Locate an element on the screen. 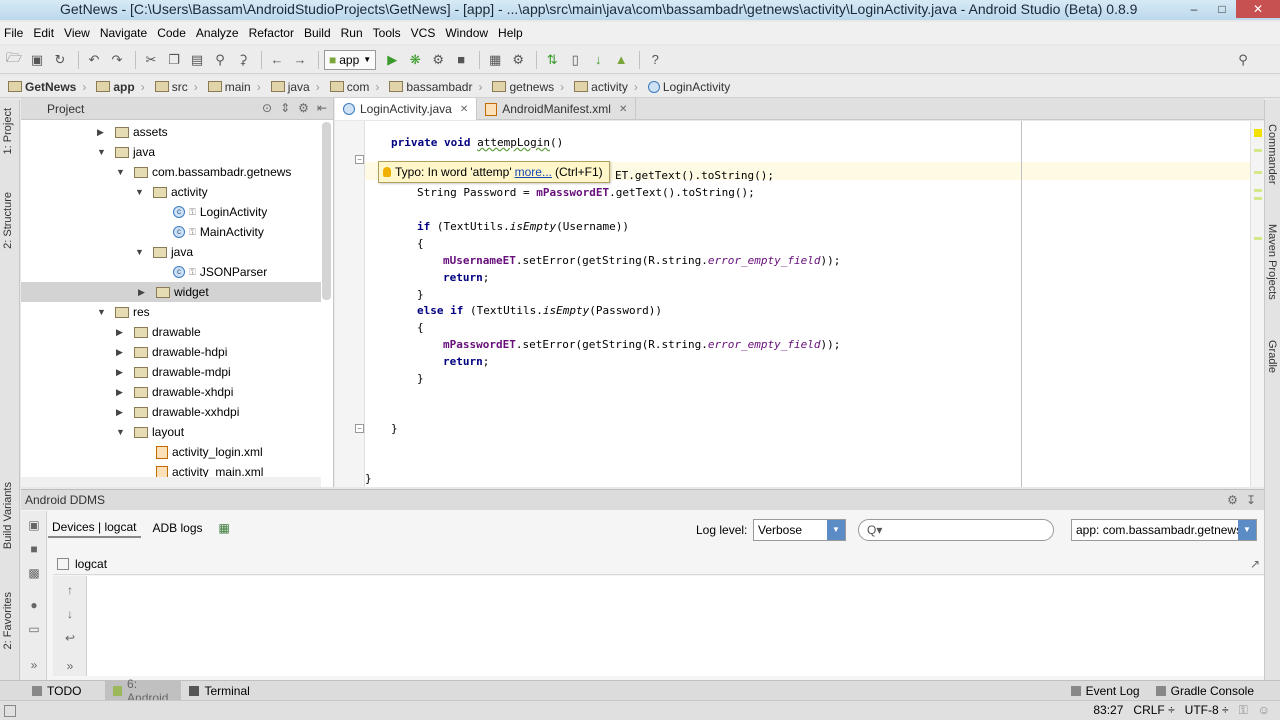 The image size is (1280, 720). replace-icon: ⚳ is located at coordinates (243, 60).